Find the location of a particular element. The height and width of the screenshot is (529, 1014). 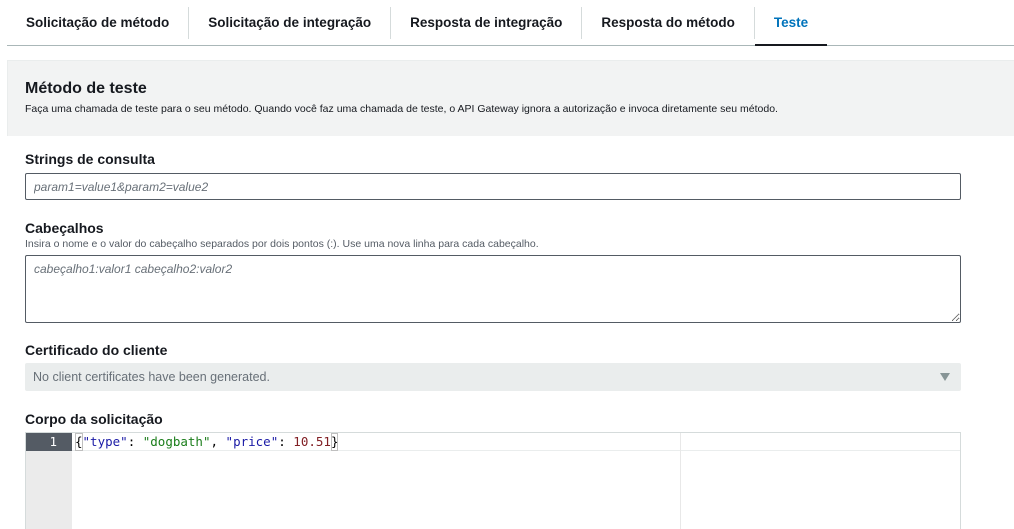

tab-method-response: Resposta do método is located at coordinates (668, 22).